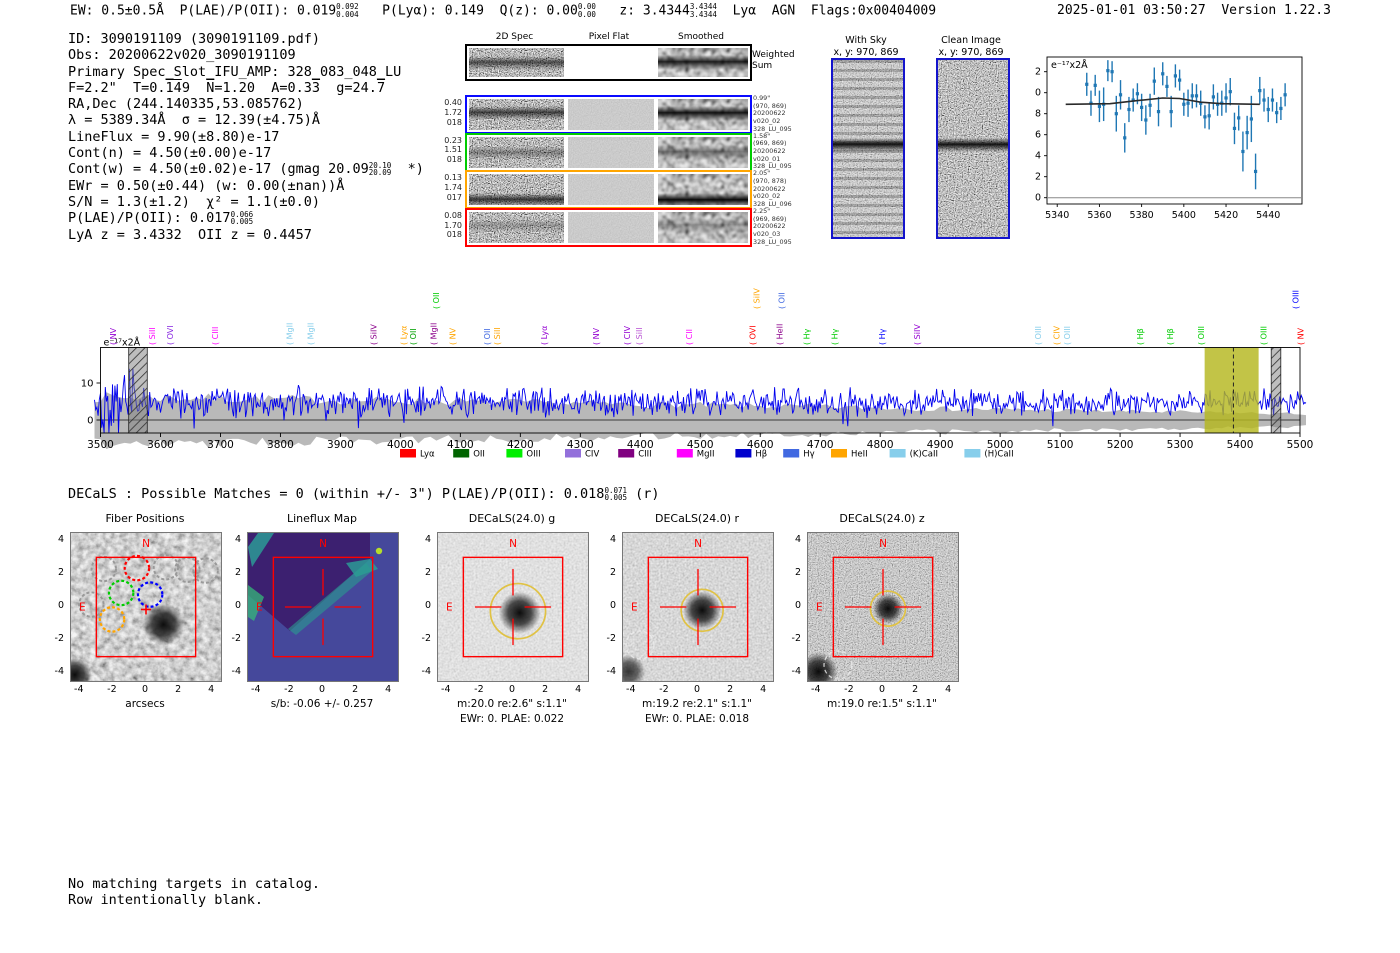 Image resolution: width=1400 pixels, height=953 pixels. Describe the element at coordinates (1226, 215) in the screenshot. I see `x-tick-label: 5420` at that location.